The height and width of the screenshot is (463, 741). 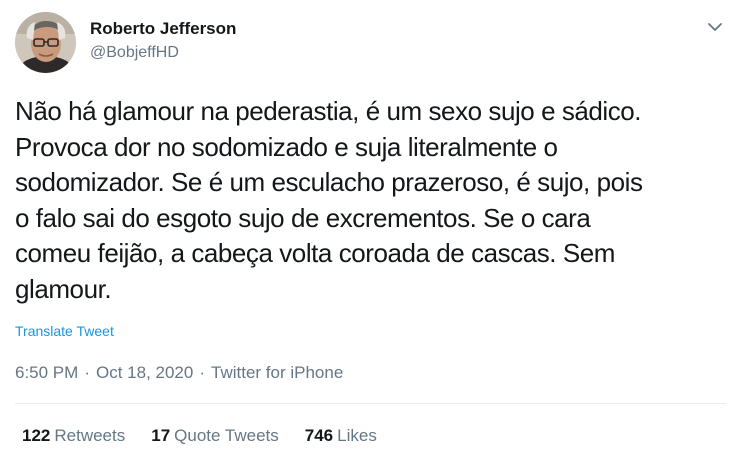 What do you see at coordinates (357, 435) in the screenshot?
I see `likes-label: Likes` at bounding box center [357, 435].